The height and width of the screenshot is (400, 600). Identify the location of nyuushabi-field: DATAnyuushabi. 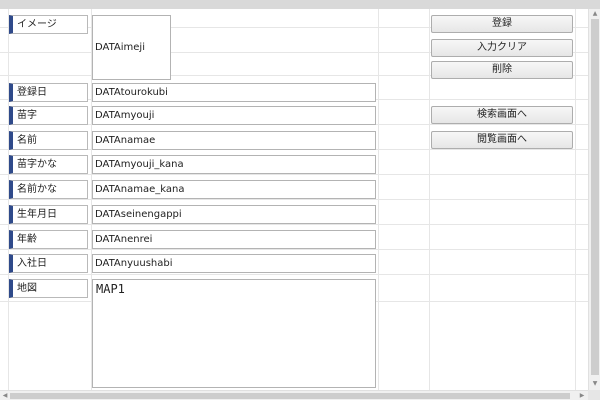
(234, 263).